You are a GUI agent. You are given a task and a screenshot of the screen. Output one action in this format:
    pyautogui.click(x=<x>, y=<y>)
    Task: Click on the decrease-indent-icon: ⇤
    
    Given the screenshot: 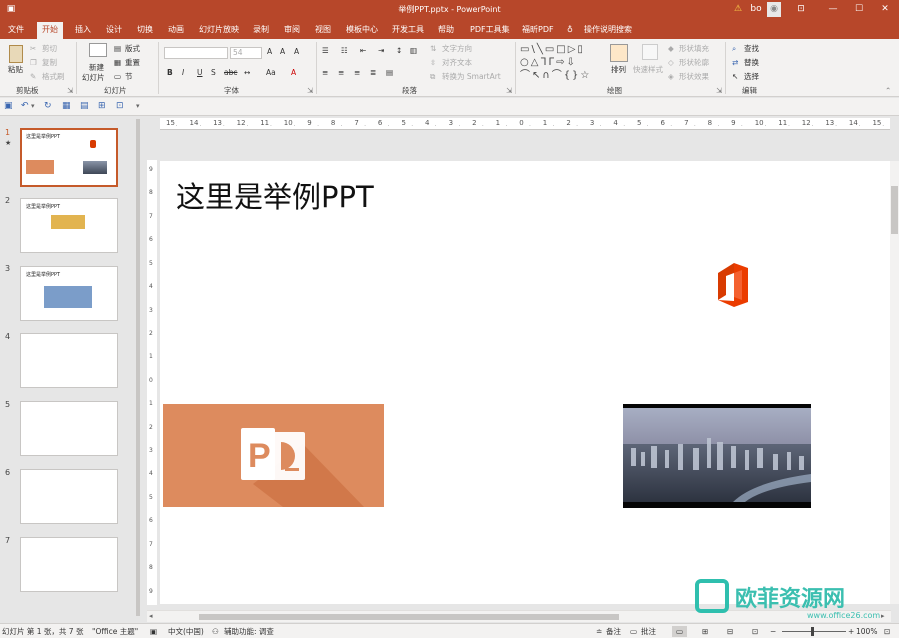 What is the action you would take?
    pyautogui.click(x=363, y=51)
    